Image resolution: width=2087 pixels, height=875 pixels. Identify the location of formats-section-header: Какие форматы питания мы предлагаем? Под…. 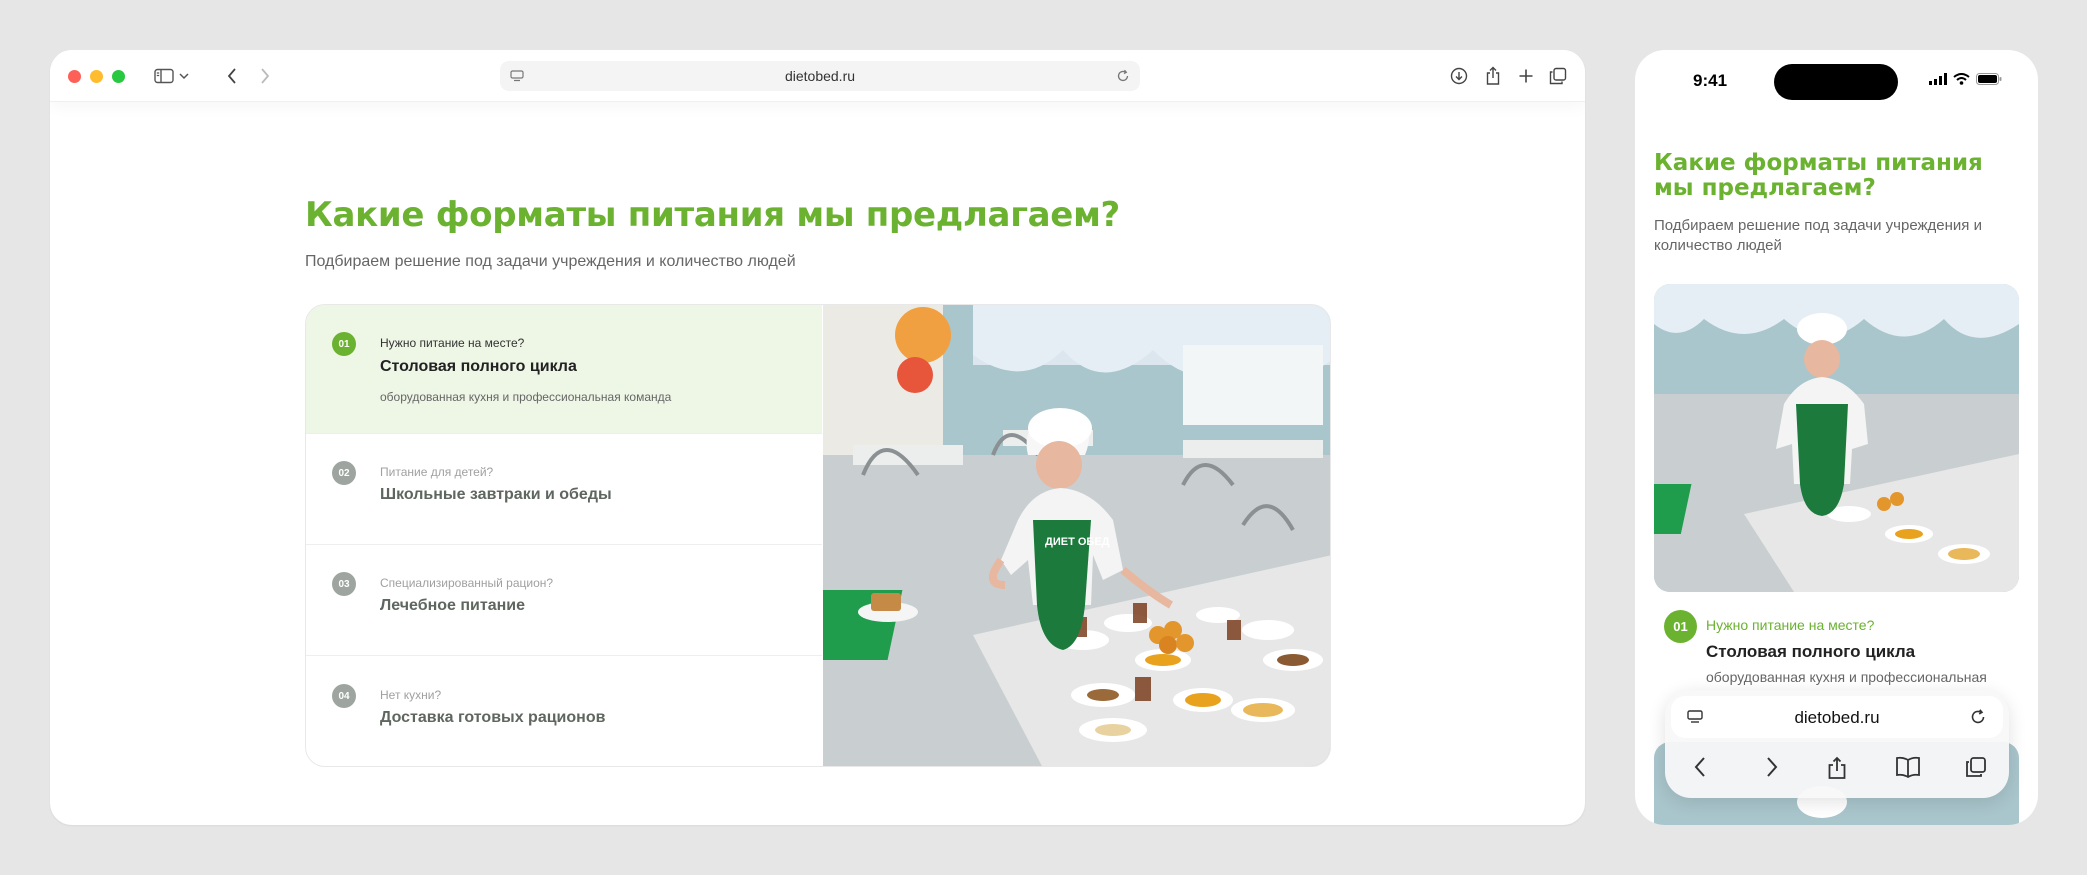
(712, 233).